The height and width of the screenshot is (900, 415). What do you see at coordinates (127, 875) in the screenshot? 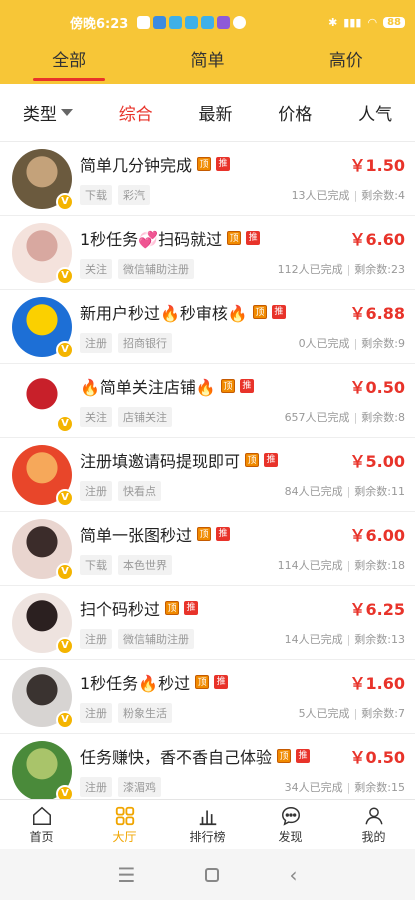
I see `menu-icon: ☰` at bounding box center [127, 875].